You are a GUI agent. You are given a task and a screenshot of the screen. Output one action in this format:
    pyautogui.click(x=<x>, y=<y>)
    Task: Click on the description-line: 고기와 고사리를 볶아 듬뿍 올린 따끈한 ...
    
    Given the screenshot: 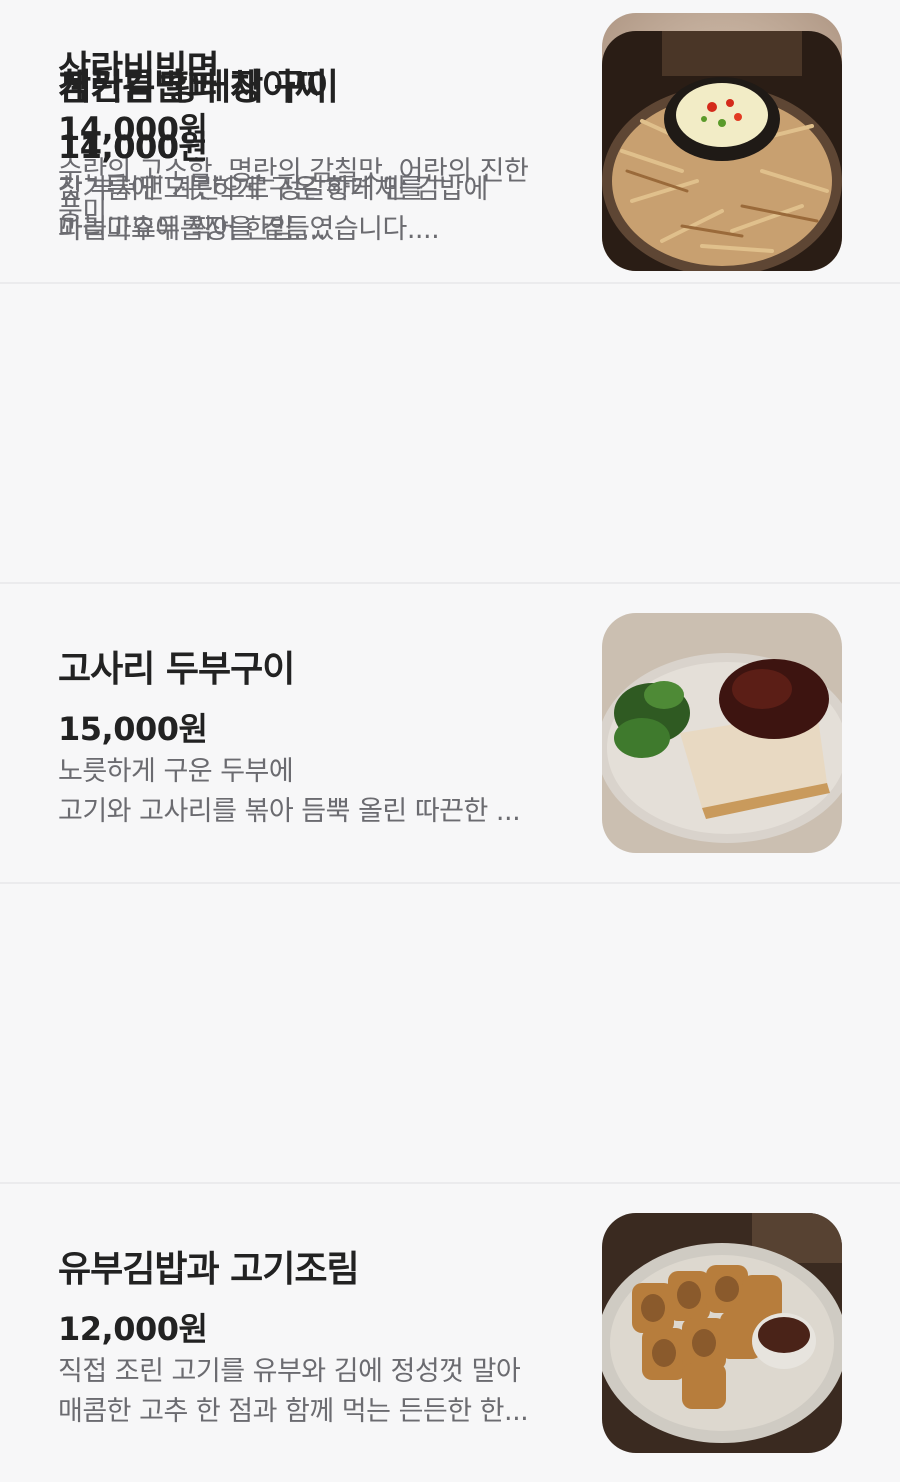 What is the action you would take?
    pyautogui.click(x=289, y=811)
    